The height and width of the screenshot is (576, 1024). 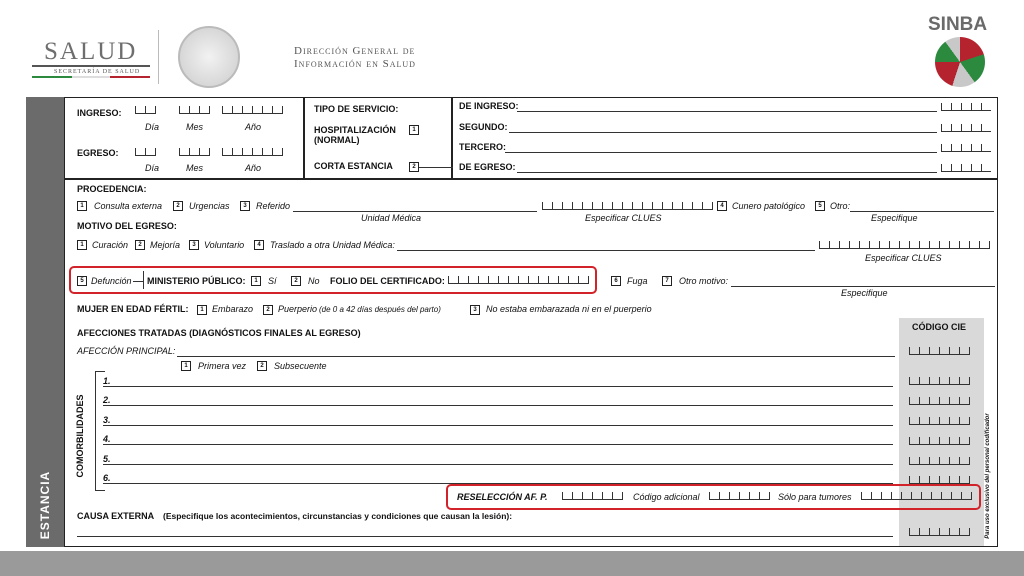 I want to click on fertil-box-3: 3, so click(x=475, y=310).